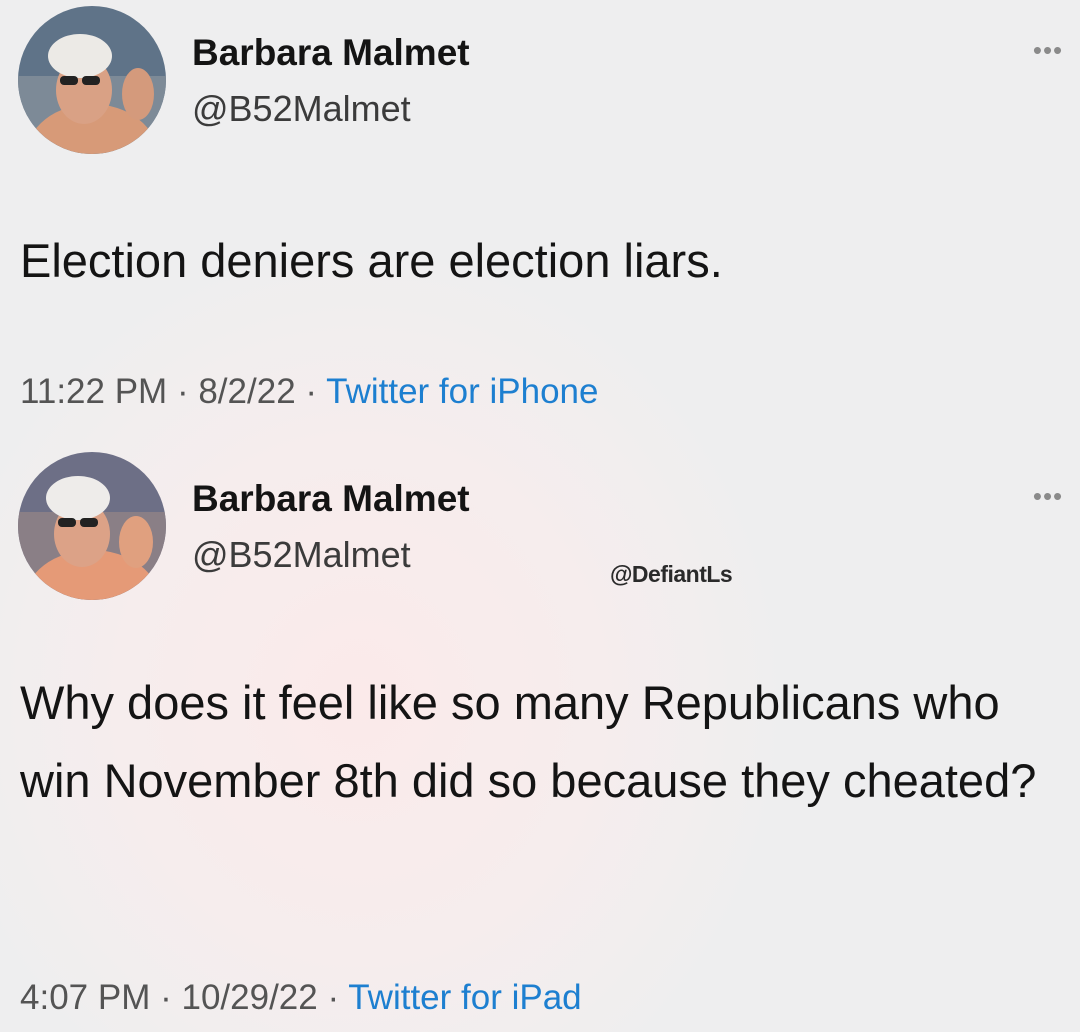  I want to click on tweet-meta: 11:22 PM · 8/2/22 · Twitter for iPhone, so click(309, 392).